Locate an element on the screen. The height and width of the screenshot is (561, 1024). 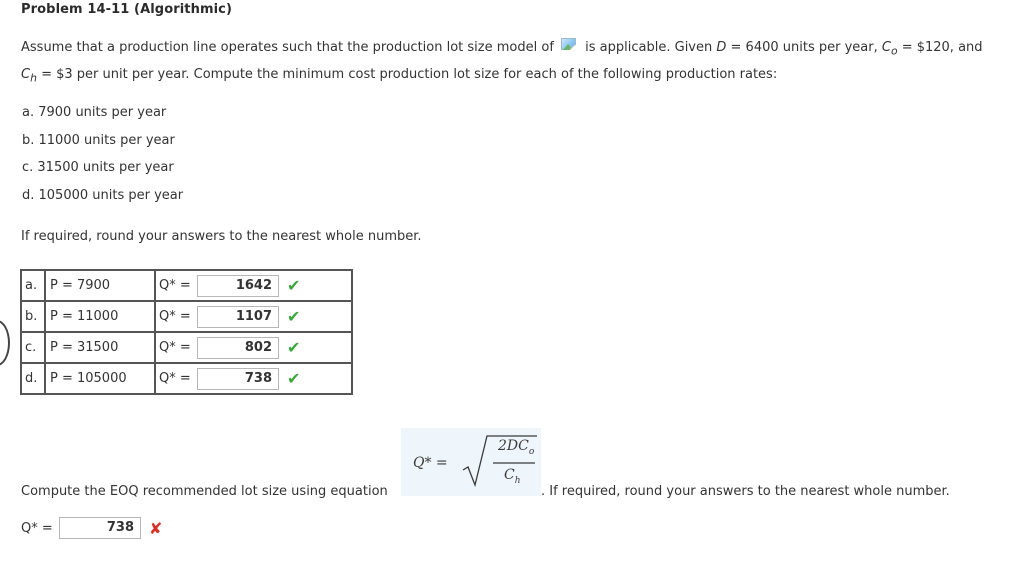
production-rate-label: P = 105000 is located at coordinates (100, 378).